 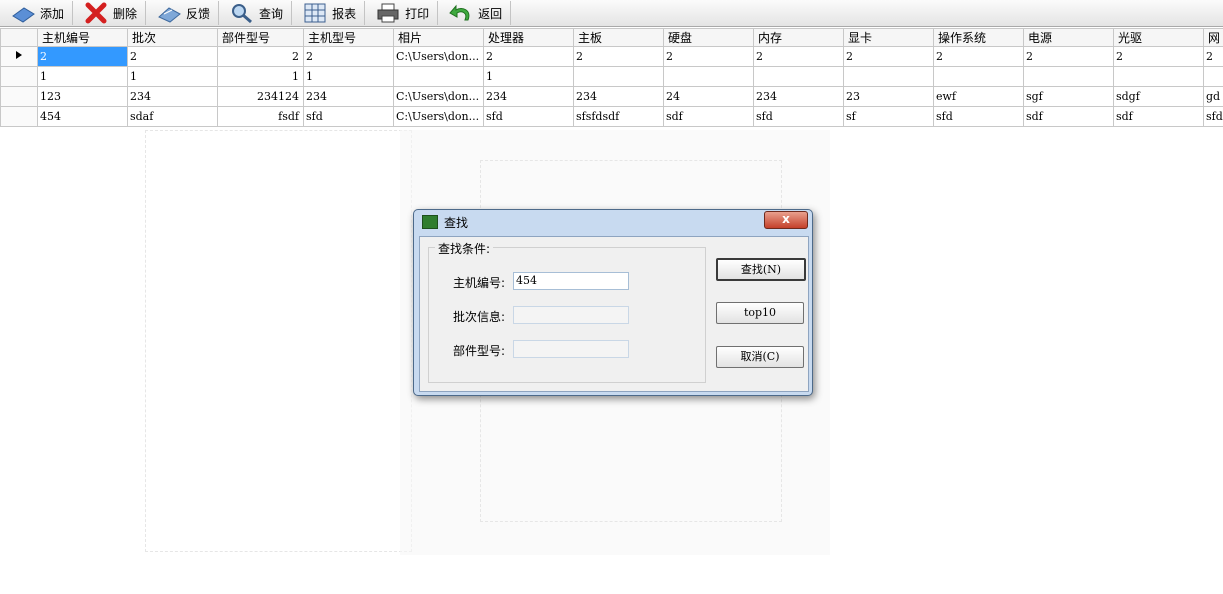 I want to click on table-cell: sdgf, so click(x=1158, y=96).